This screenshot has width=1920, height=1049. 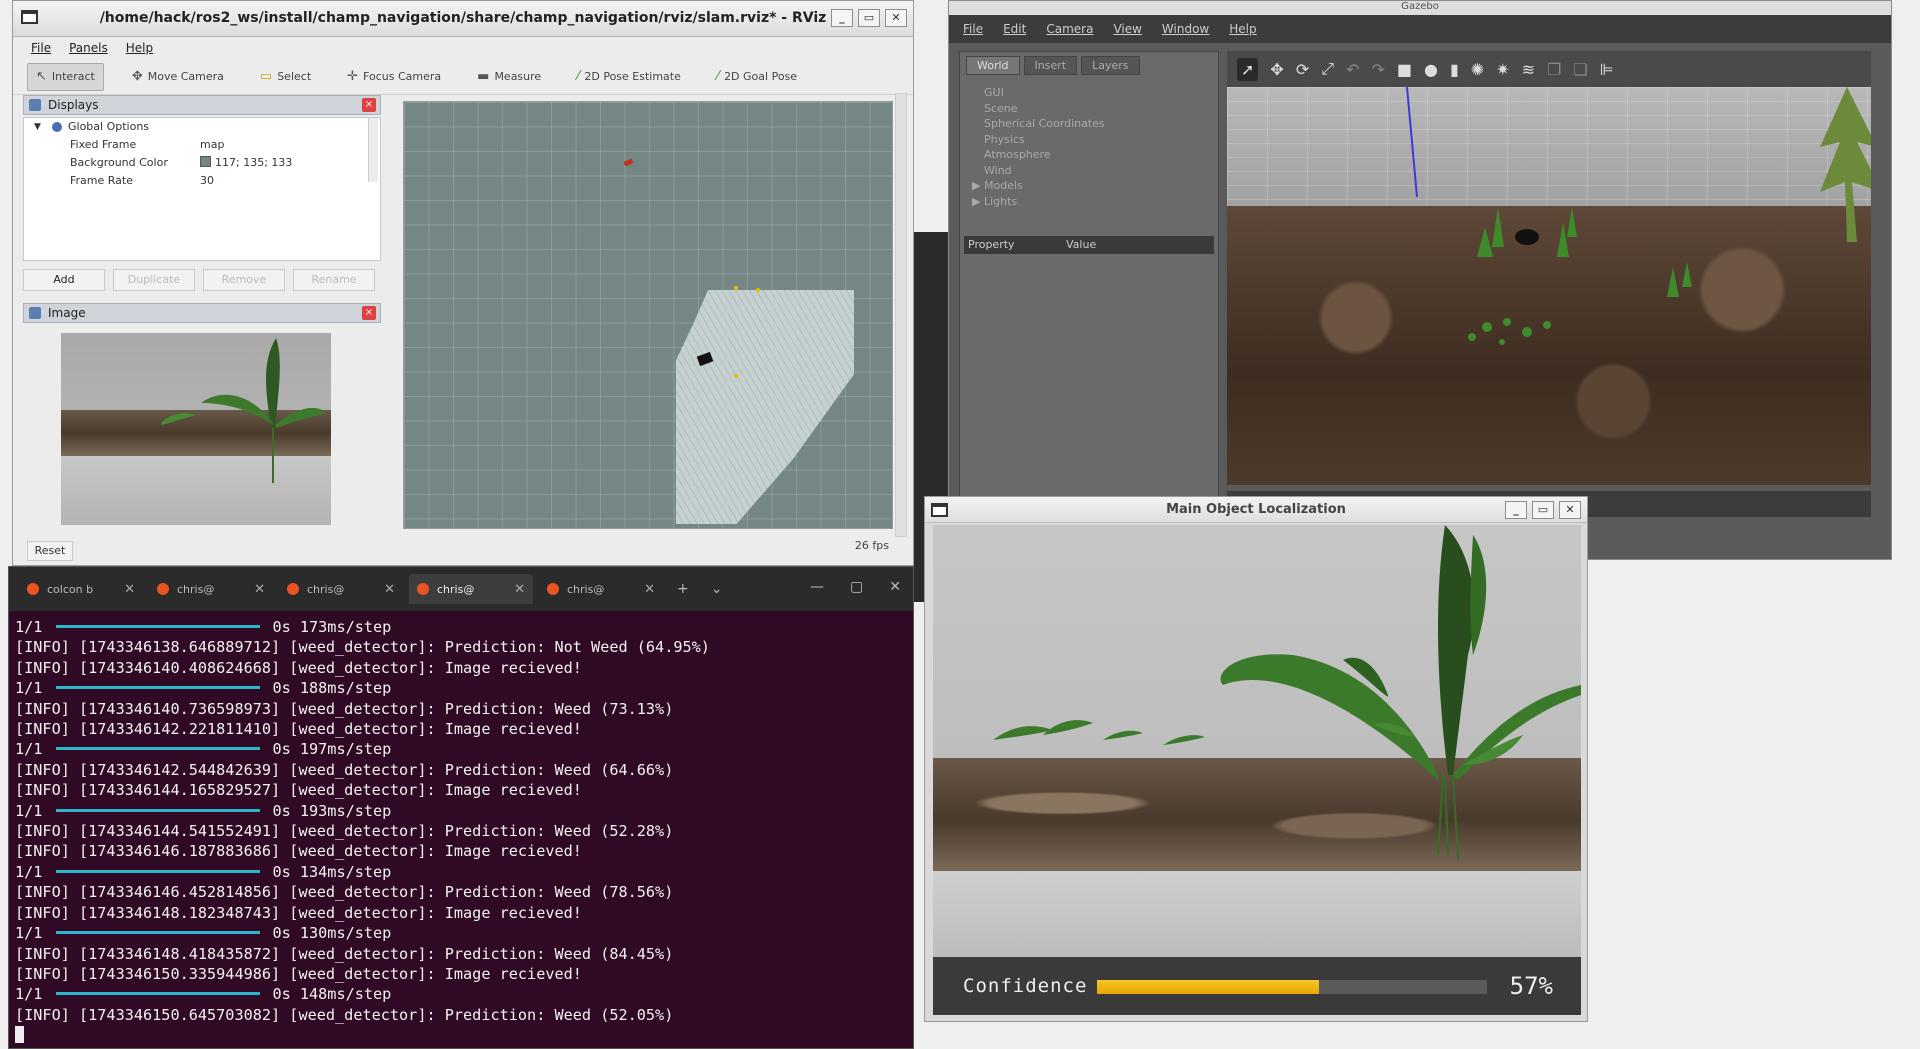 I want to click on confidence-bar-fill, so click(x=1208, y=987).